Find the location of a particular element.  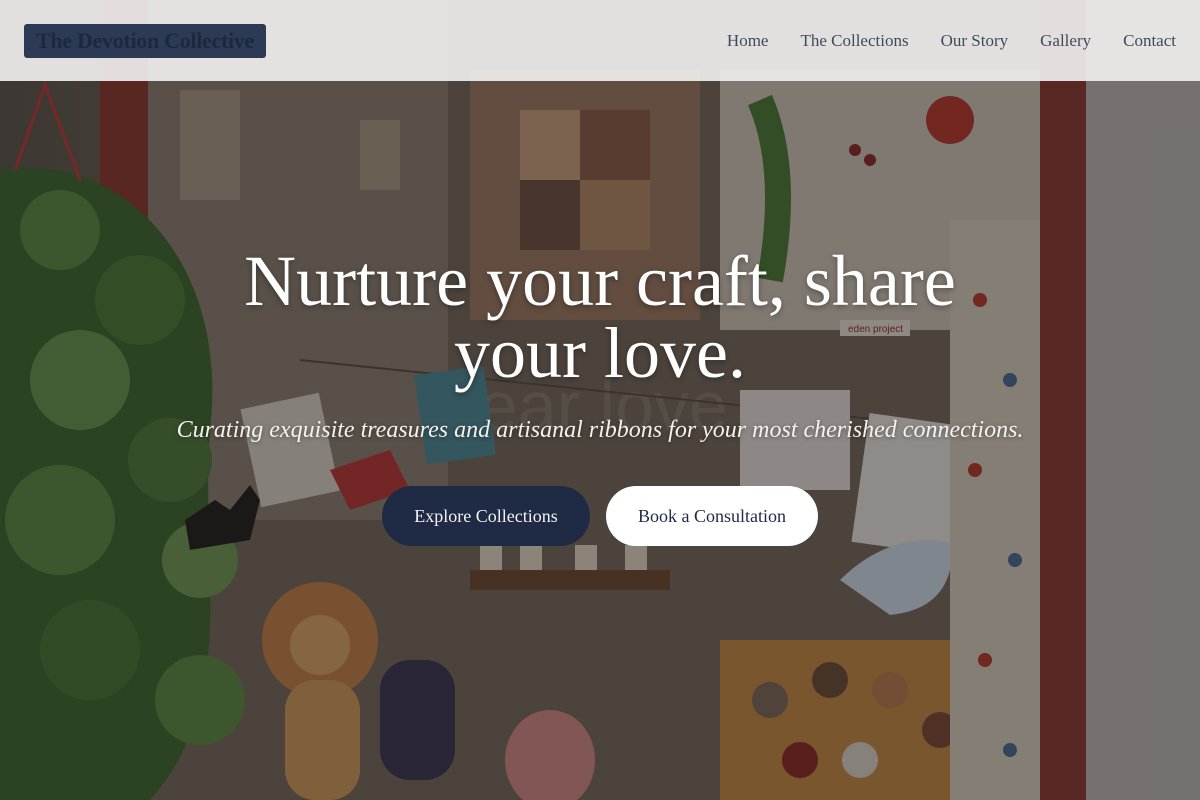

hero-headline: Nurture your craft, share your love. is located at coordinates (600, 317).